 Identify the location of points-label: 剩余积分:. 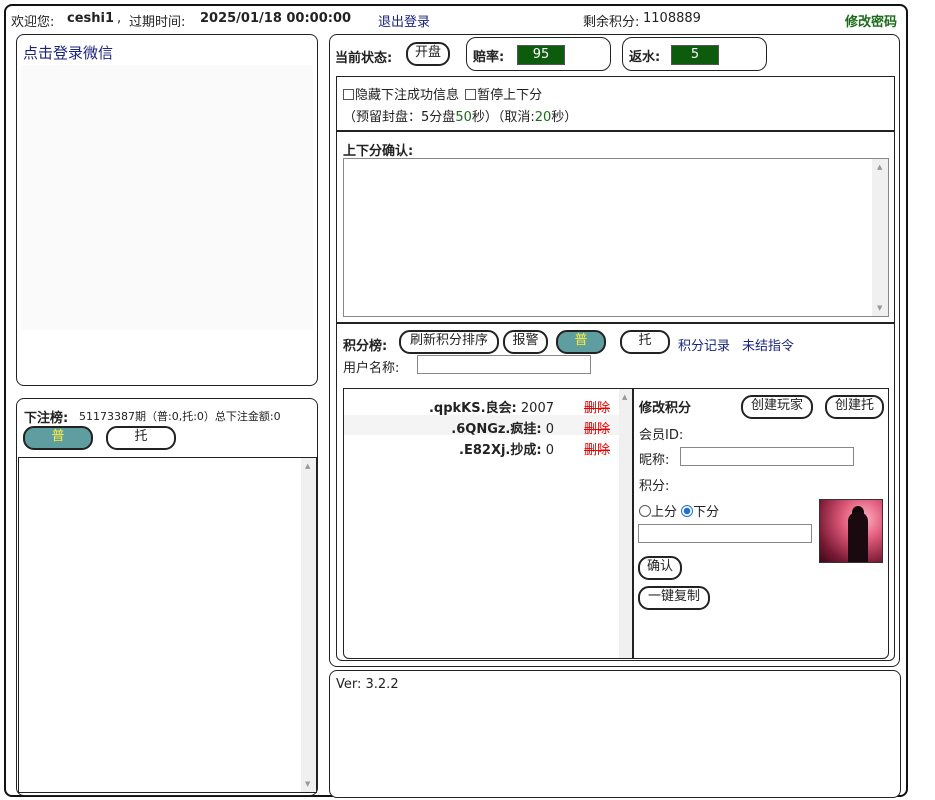
(611, 22).